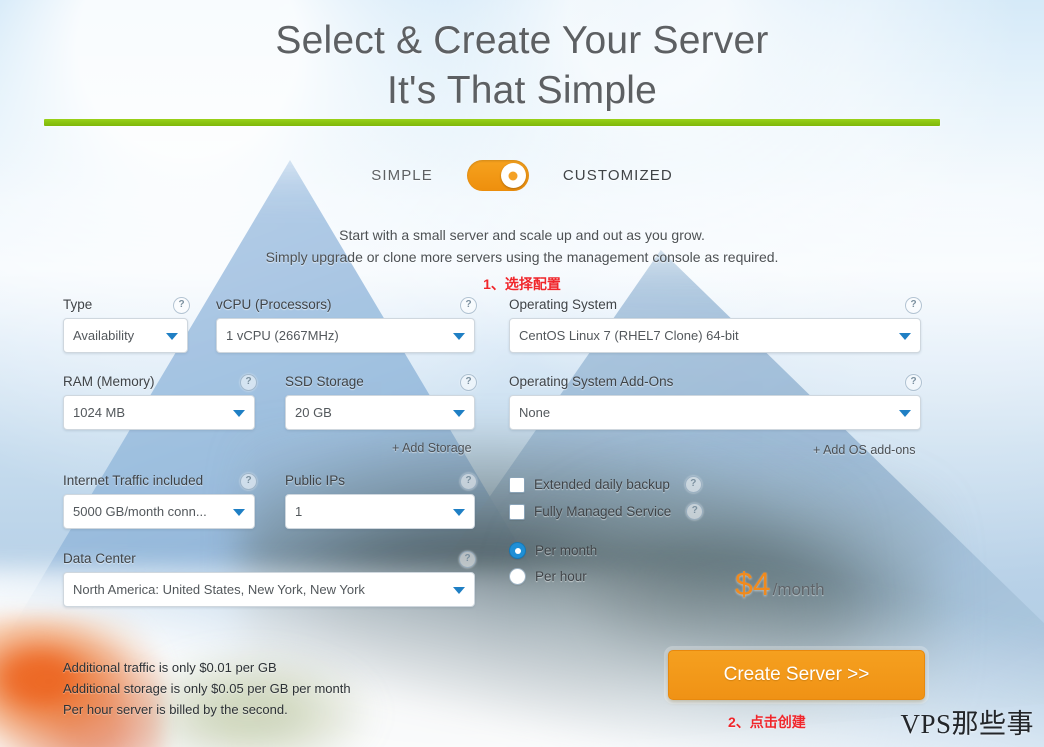 The image size is (1044, 747). Describe the element at coordinates (715, 412) in the screenshot. I see `os-addons-select: None` at that location.